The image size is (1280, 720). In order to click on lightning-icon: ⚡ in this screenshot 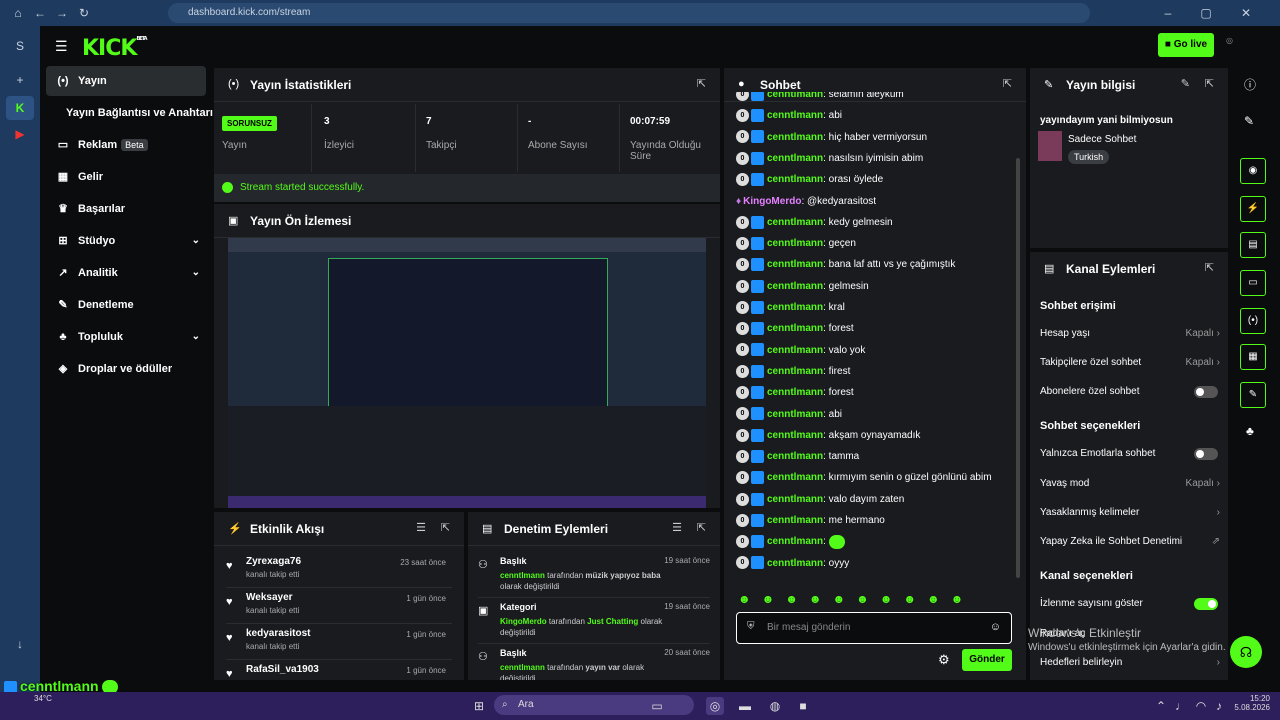, I will do `click(1253, 209)`.